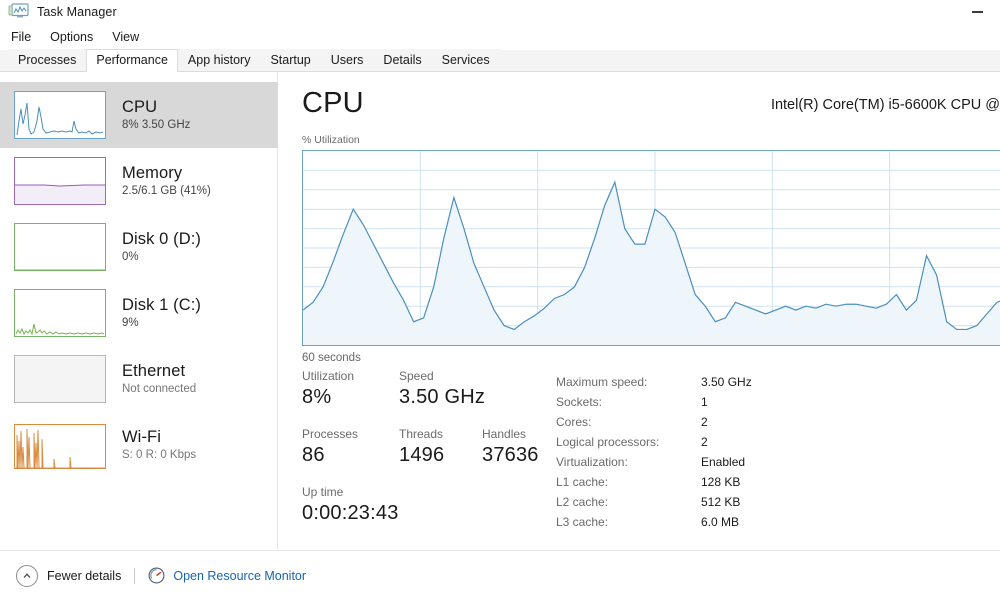 The image size is (1000, 600). What do you see at coordinates (582, 482) in the screenshot?
I see `detail-l1-cache-label: L1 cache:` at bounding box center [582, 482].